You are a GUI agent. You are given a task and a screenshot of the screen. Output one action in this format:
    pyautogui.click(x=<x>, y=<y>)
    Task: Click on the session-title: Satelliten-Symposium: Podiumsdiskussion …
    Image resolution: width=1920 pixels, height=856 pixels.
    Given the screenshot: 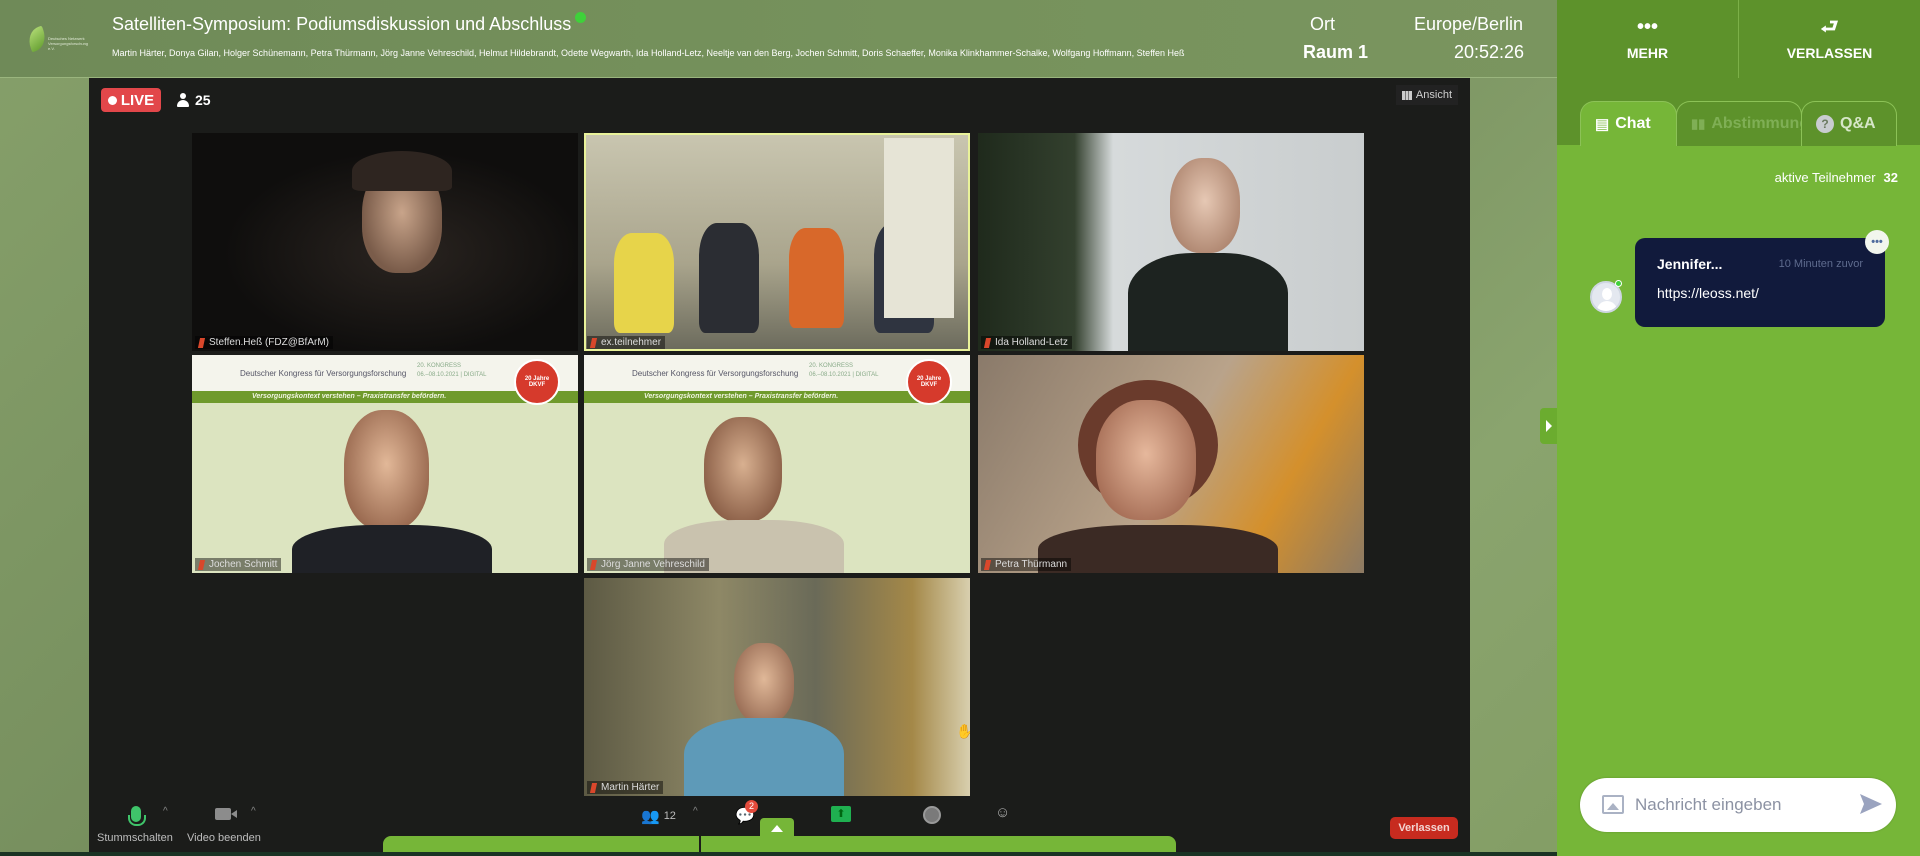 What is the action you would take?
    pyautogui.click(x=349, y=23)
    